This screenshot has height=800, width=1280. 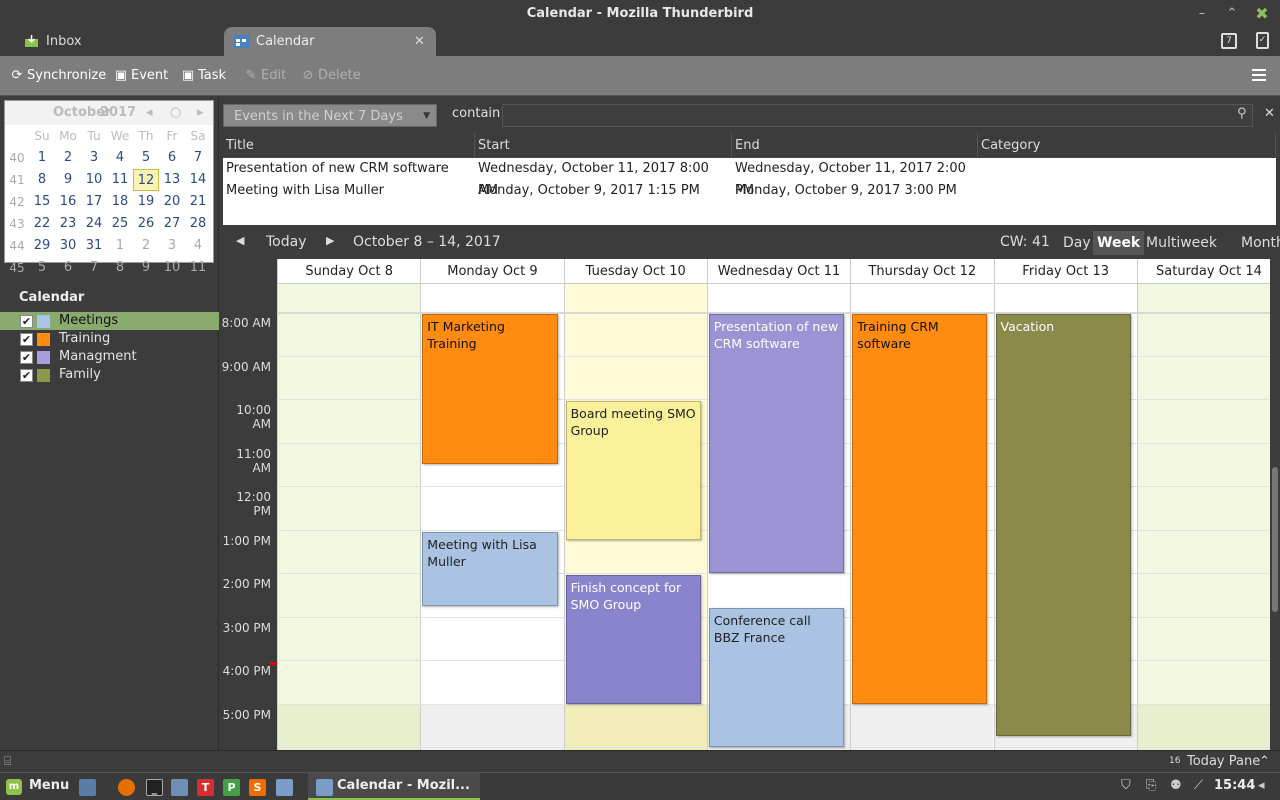 What do you see at coordinates (490, 389) in the screenshot?
I see `event-box: IT Marketing Training` at bounding box center [490, 389].